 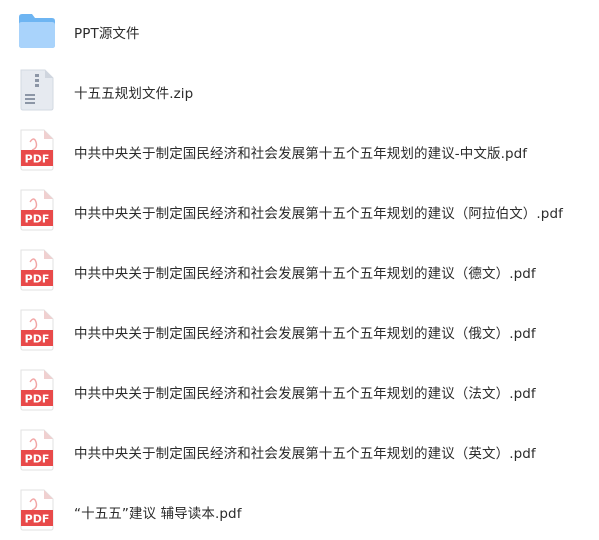 I want to click on file-name: PPT源文件, so click(x=107, y=34).